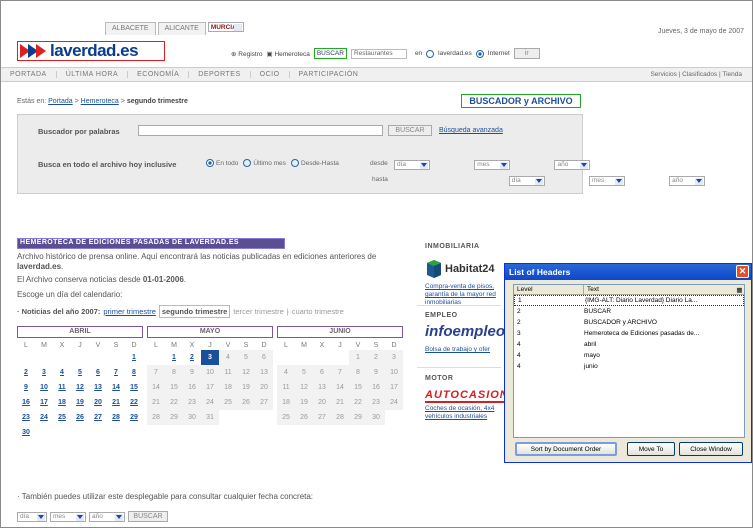 The image size is (753, 528). I want to click on calendar-day: 29, so click(134, 417).